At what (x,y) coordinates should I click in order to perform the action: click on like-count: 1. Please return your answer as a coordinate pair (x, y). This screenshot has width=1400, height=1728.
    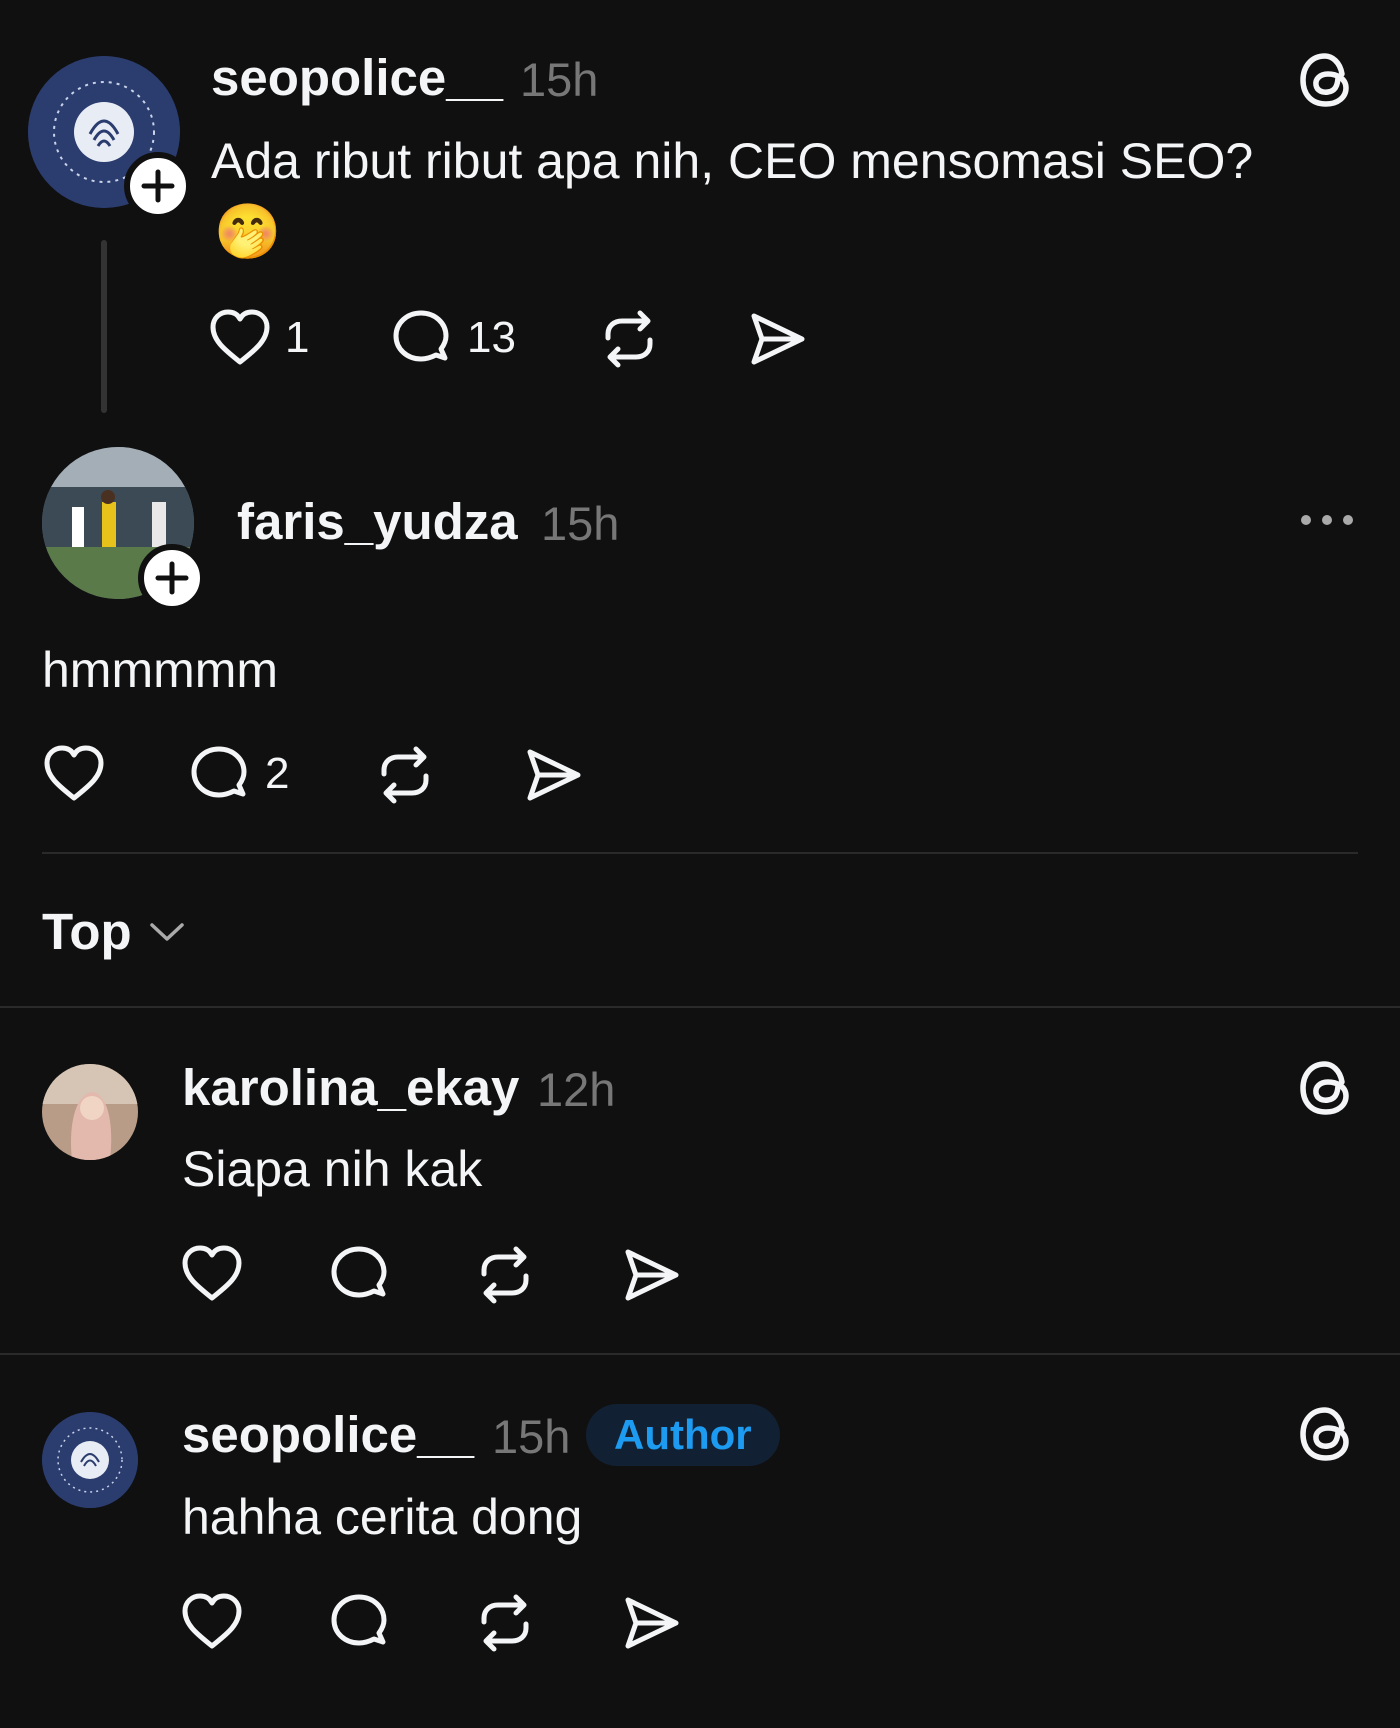
    Looking at the image, I should click on (297, 337).